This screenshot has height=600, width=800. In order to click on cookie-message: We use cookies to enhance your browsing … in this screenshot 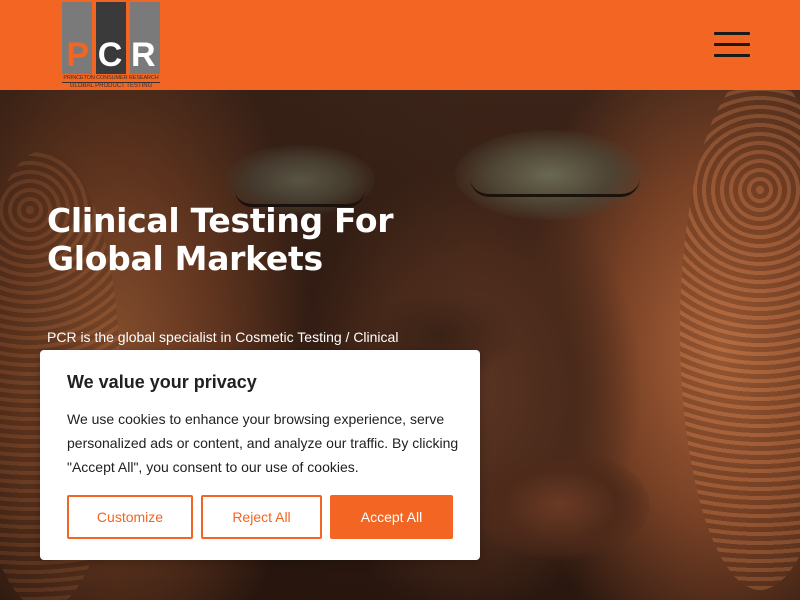, I will do `click(263, 443)`.